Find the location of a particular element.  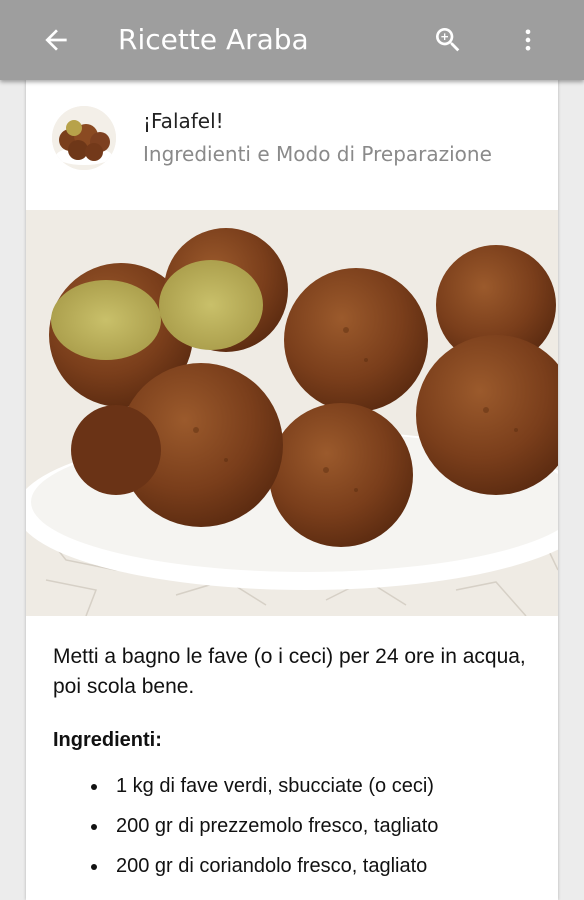

list-item: 1 kg di fave verdi, sbucciate (o ceci) is located at coordinates (298, 786).